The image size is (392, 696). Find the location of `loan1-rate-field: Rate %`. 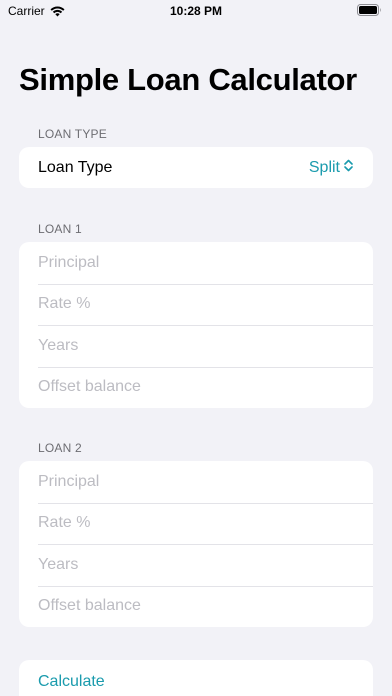

loan1-rate-field: Rate % is located at coordinates (196, 304).